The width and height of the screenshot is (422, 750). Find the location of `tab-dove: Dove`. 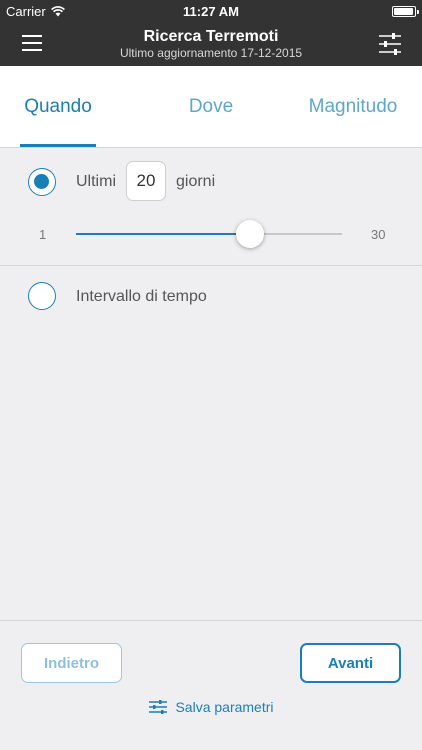

tab-dove: Dove is located at coordinates (211, 107).